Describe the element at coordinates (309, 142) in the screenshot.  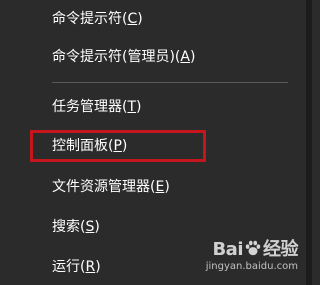
I see `menu-edge` at that location.